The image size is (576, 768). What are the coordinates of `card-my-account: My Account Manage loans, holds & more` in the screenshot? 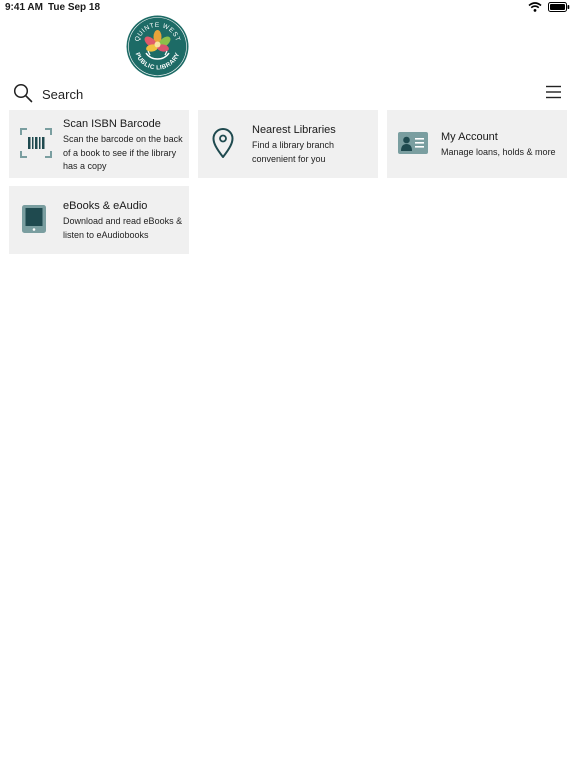 It's located at (477, 144).